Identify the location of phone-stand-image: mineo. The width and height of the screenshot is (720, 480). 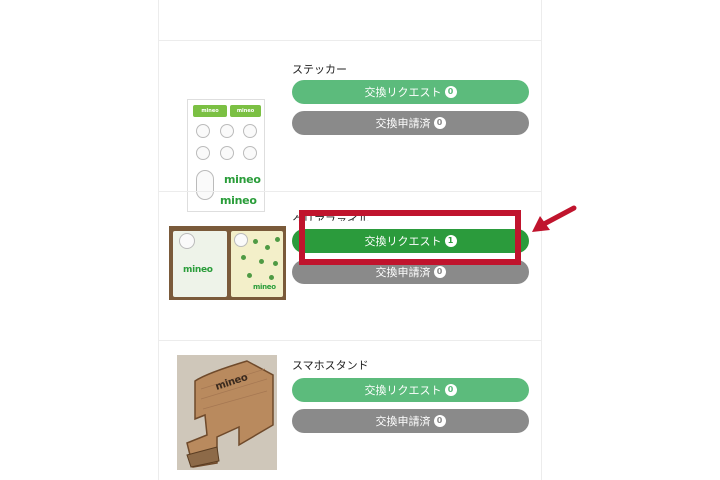
(227, 412).